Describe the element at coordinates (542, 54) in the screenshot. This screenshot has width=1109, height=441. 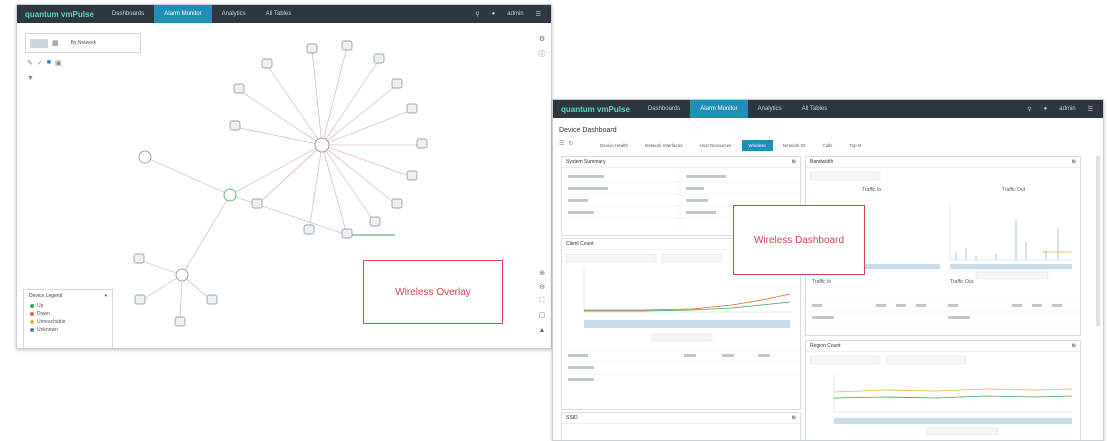
I see `info-icon: ⓘ` at that location.